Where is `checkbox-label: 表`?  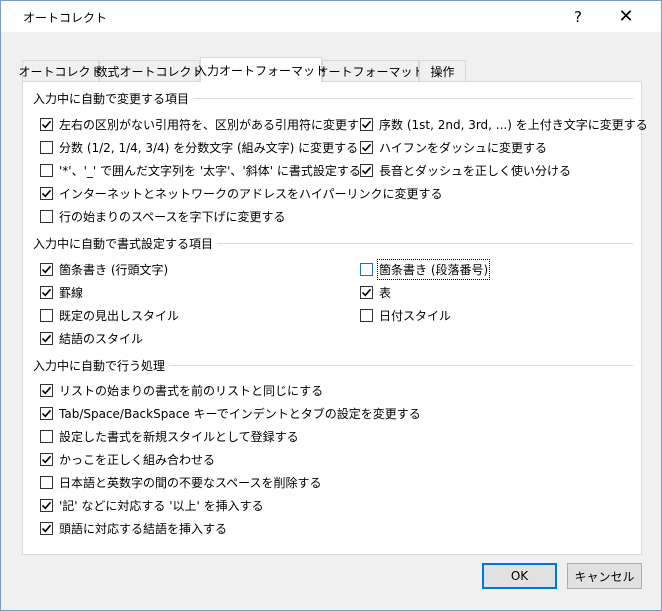
checkbox-label: 表 is located at coordinates (385, 293).